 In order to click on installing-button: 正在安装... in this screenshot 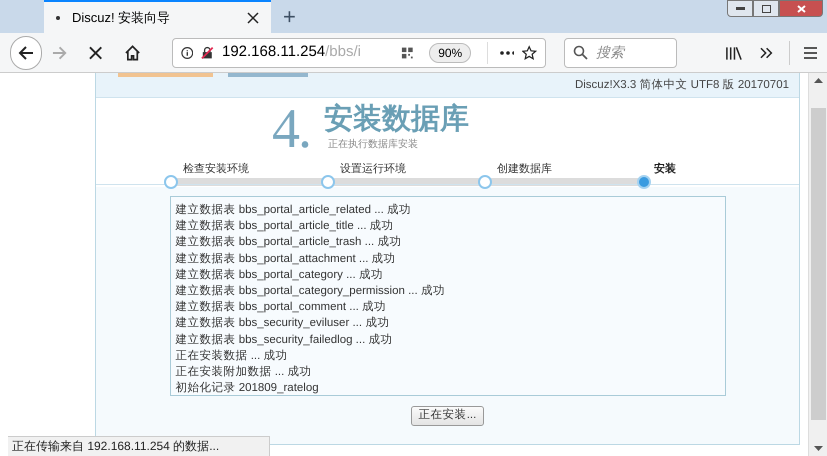, I will do `click(447, 416)`.